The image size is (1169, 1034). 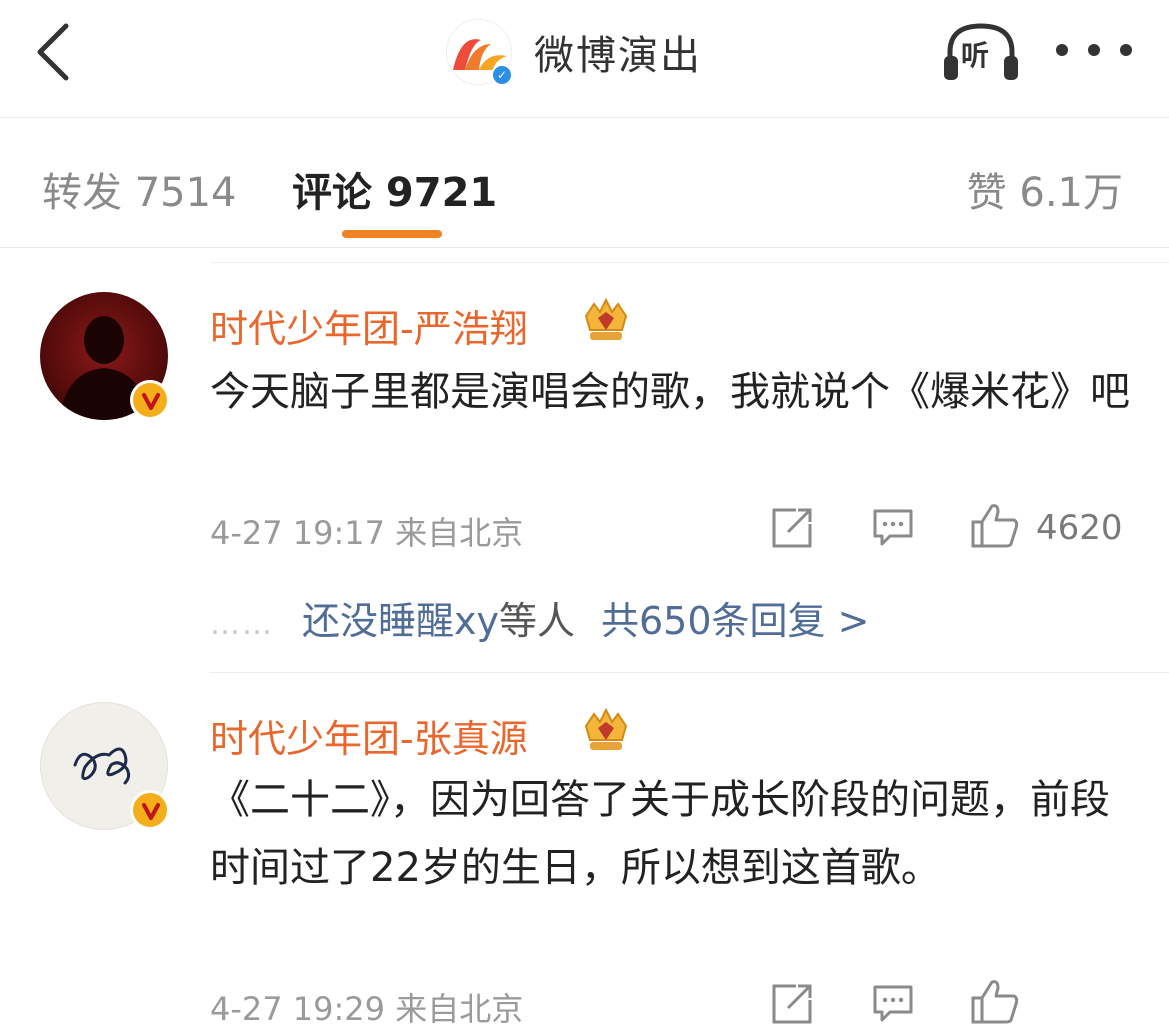 I want to click on reply-user-link: 还没睡醒xy, so click(x=400, y=621).